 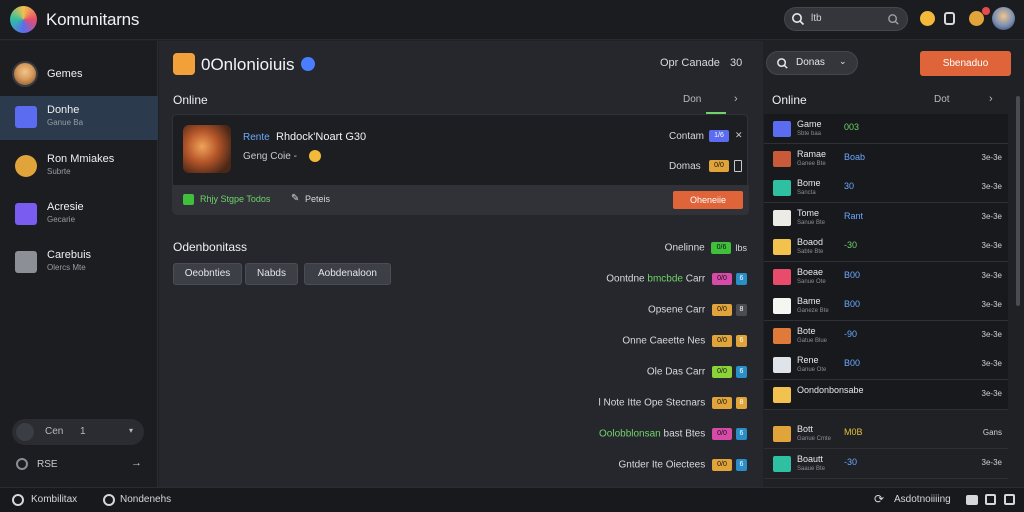 What do you see at coordinates (687, 136) in the screenshot?
I see `card-row-label: Contam` at bounding box center [687, 136].